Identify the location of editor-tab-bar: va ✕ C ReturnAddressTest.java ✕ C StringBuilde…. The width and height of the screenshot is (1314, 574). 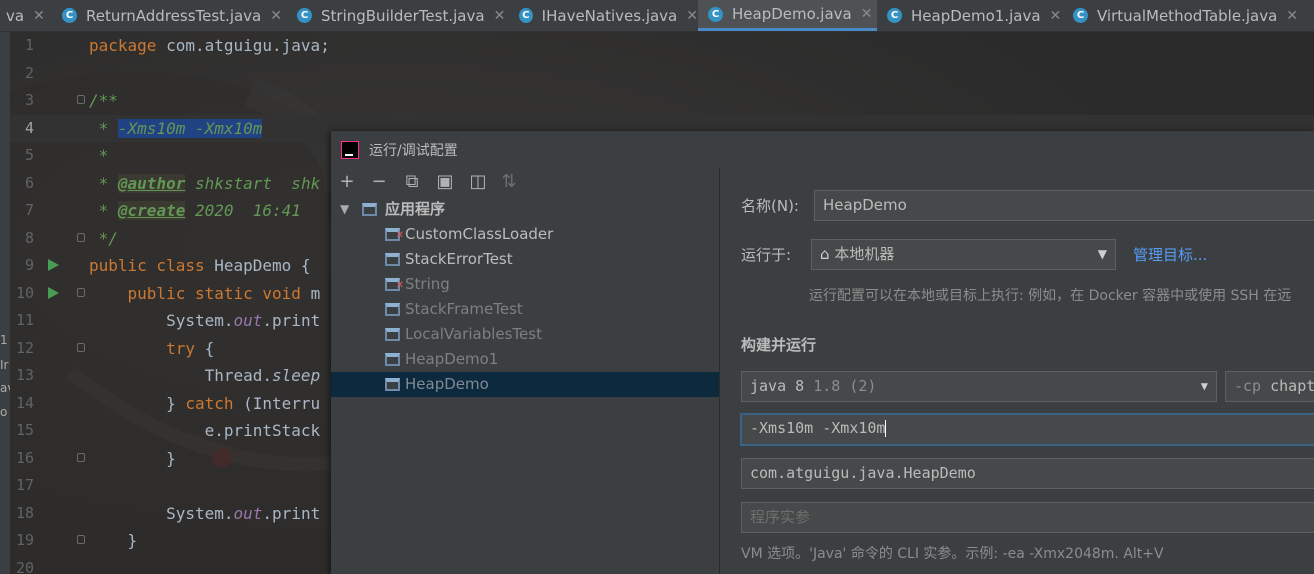
(657, 16).